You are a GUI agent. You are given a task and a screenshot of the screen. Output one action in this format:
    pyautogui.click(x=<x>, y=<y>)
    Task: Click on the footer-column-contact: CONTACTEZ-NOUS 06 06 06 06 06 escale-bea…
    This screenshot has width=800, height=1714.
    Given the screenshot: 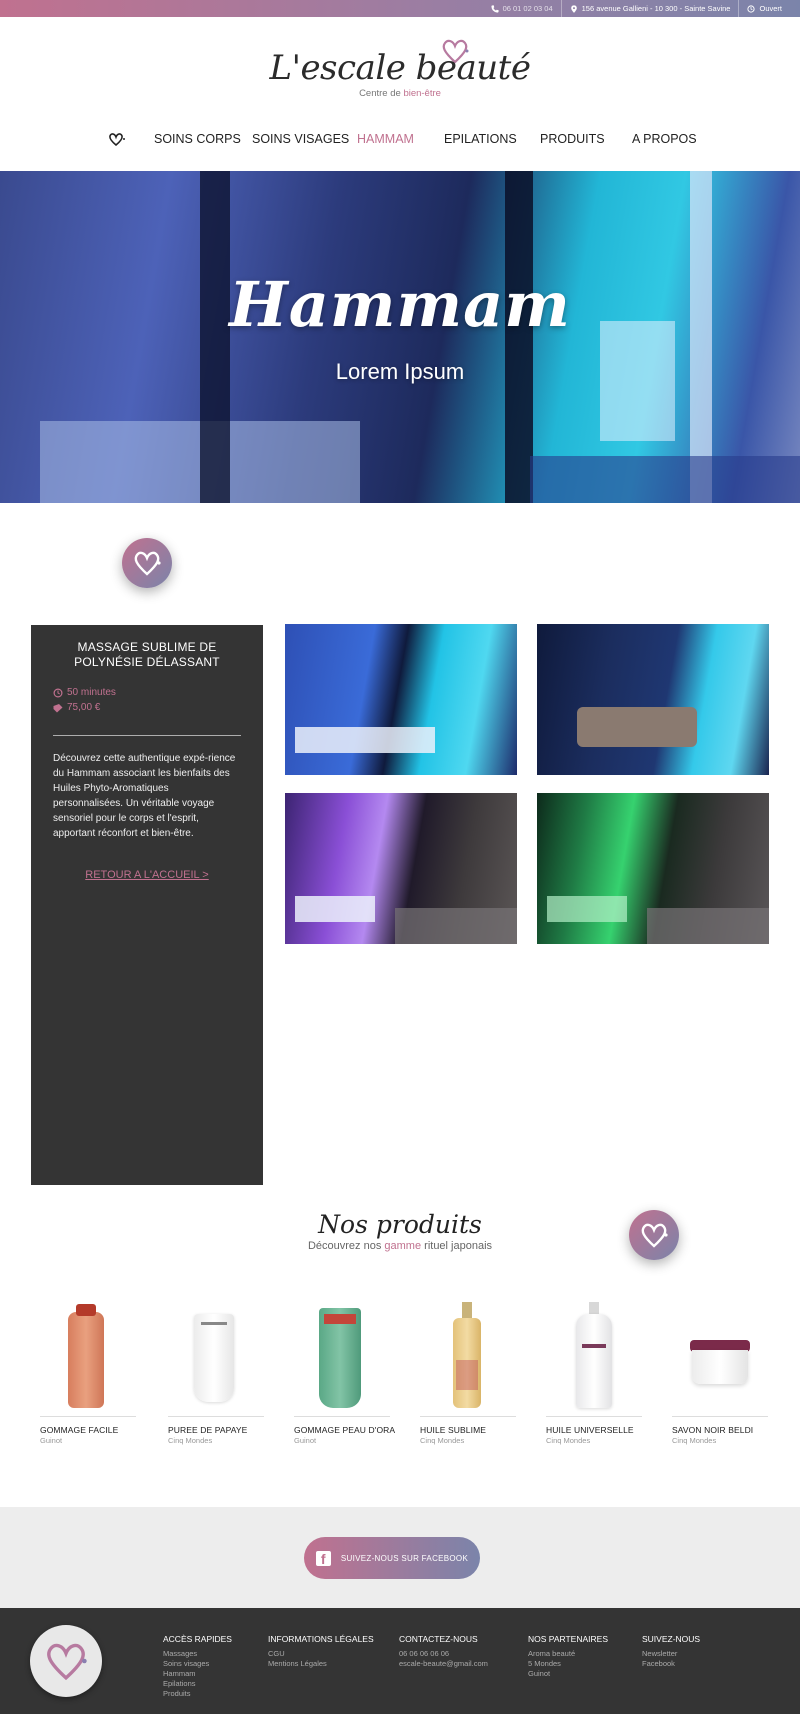 What is the action you would take?
    pyautogui.click(x=443, y=1651)
    